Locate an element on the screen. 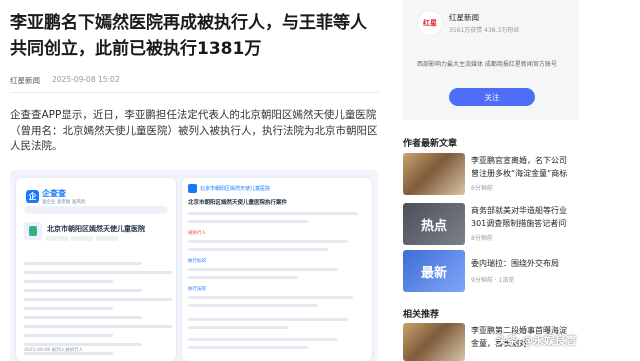 The width and height of the screenshot is (640, 361). article-source: 红星新闻 is located at coordinates (25, 80).